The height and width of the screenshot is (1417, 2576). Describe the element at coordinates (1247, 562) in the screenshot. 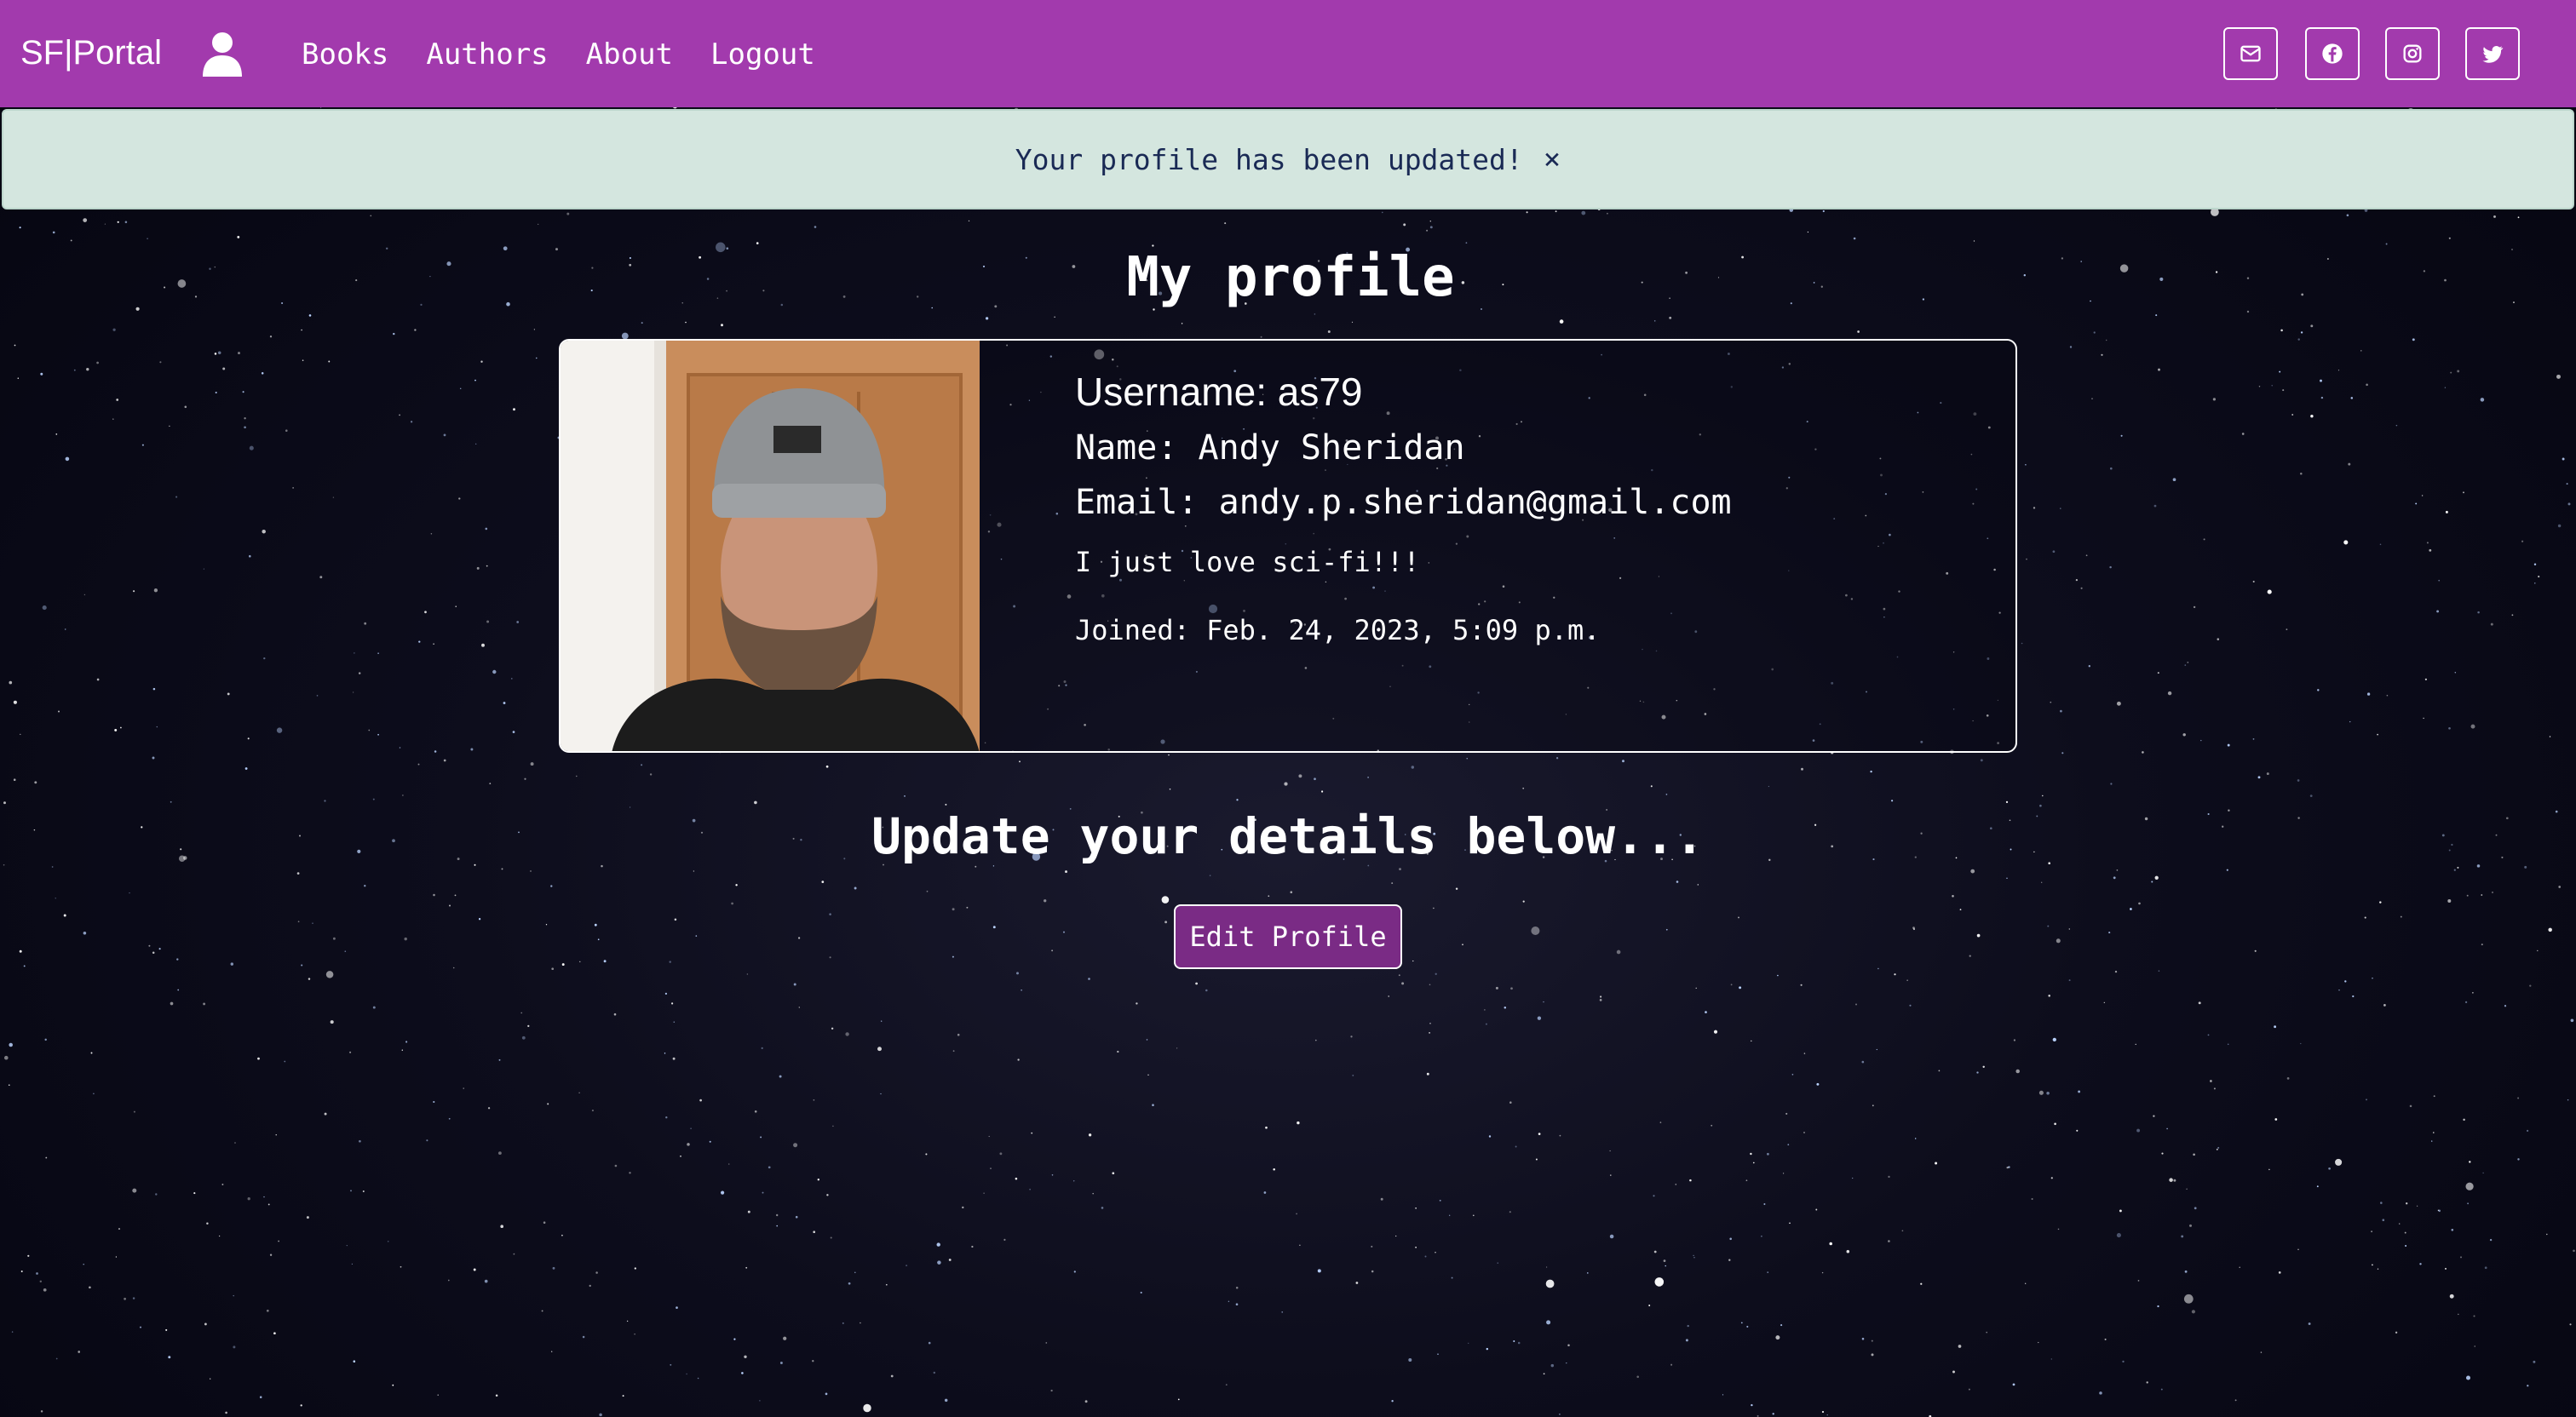

I see `profile-bio: I just love sci-fi!!!` at that location.